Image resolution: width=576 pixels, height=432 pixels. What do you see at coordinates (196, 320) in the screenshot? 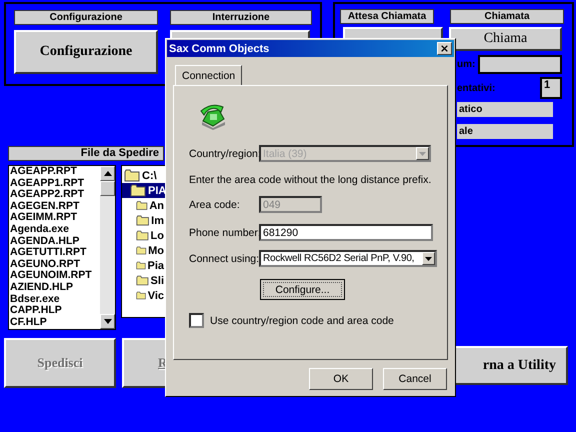
I see `checkbox` at bounding box center [196, 320].